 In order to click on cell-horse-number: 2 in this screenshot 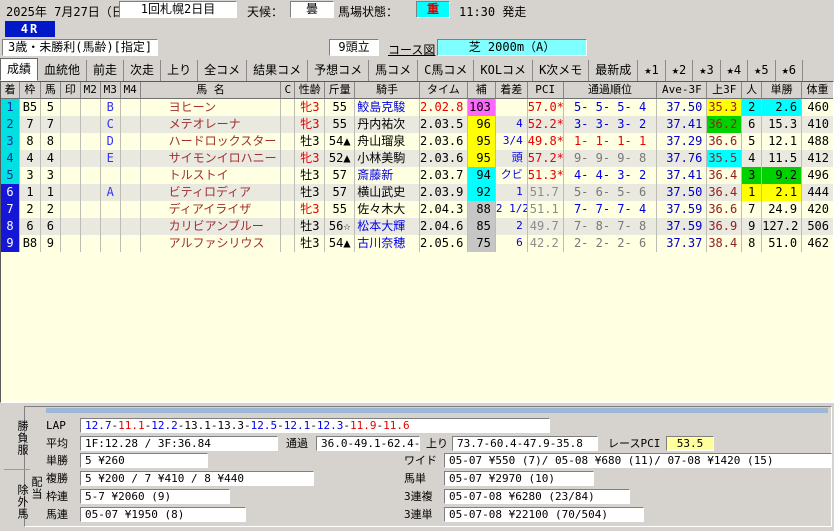, I will do `click(51, 209)`.